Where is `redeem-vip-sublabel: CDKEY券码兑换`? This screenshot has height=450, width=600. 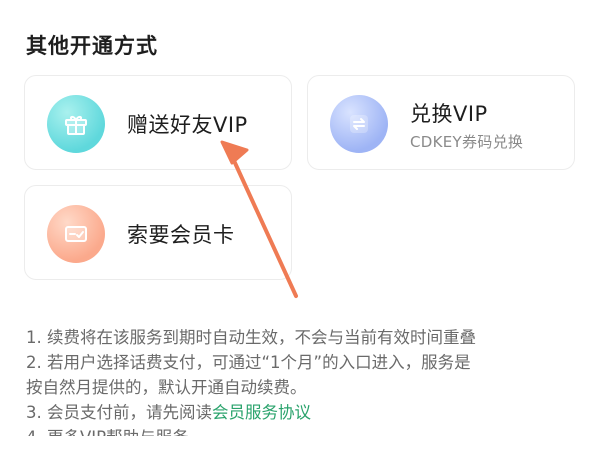
redeem-vip-sublabel: CDKEY券码兑换 is located at coordinates (467, 142).